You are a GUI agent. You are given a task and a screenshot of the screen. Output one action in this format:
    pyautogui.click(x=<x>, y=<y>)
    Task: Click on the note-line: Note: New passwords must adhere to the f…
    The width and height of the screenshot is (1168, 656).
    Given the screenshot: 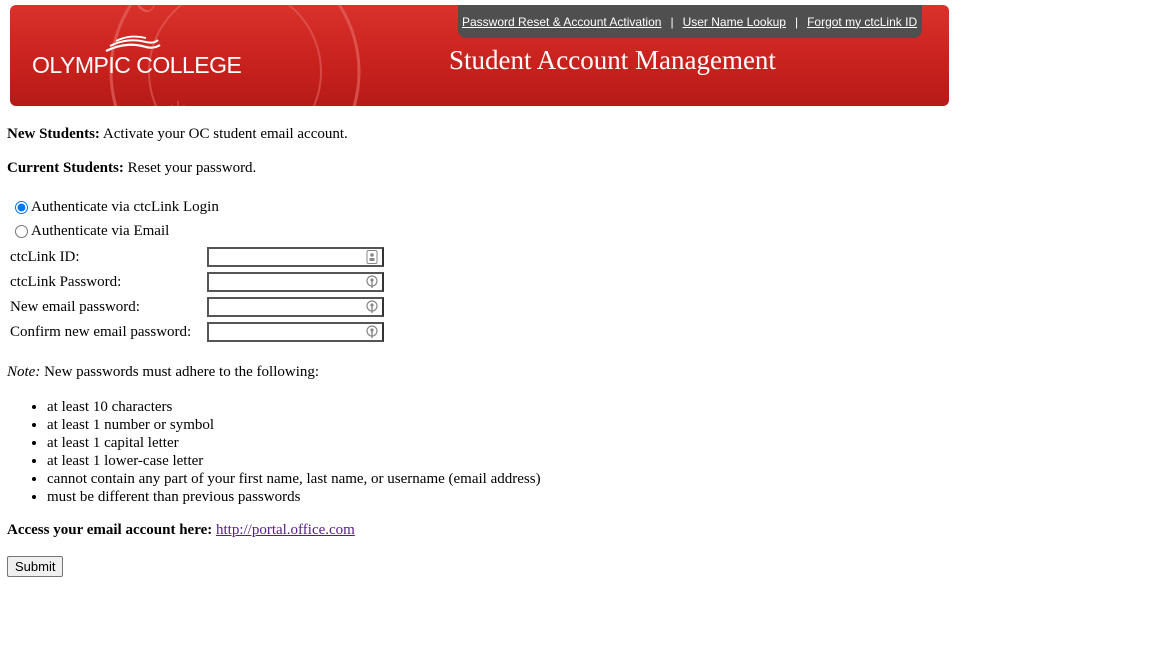 What is the action you would take?
    pyautogui.click(x=163, y=372)
    